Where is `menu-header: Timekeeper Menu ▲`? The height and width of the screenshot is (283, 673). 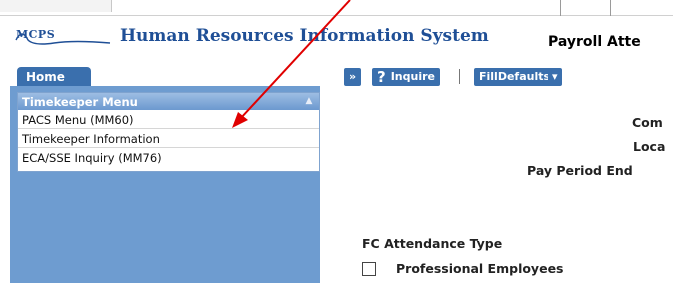 menu-header: Timekeeper Menu ▲ is located at coordinates (168, 101).